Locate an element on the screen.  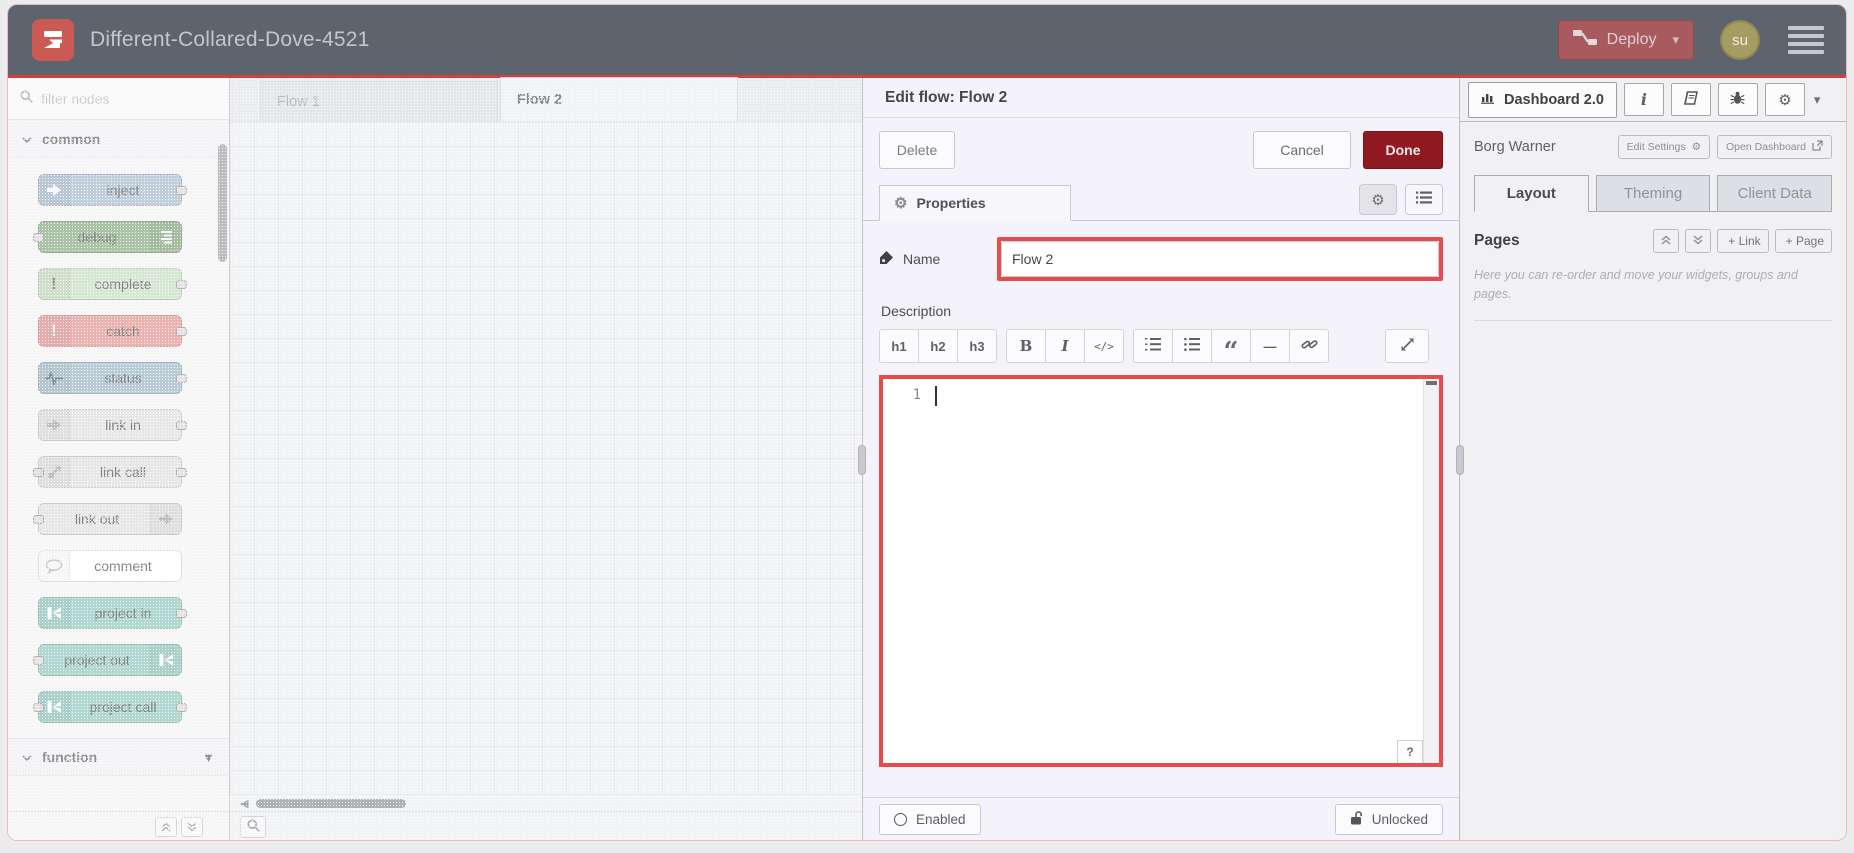
palette-node-status: status is located at coordinates (112, 378).